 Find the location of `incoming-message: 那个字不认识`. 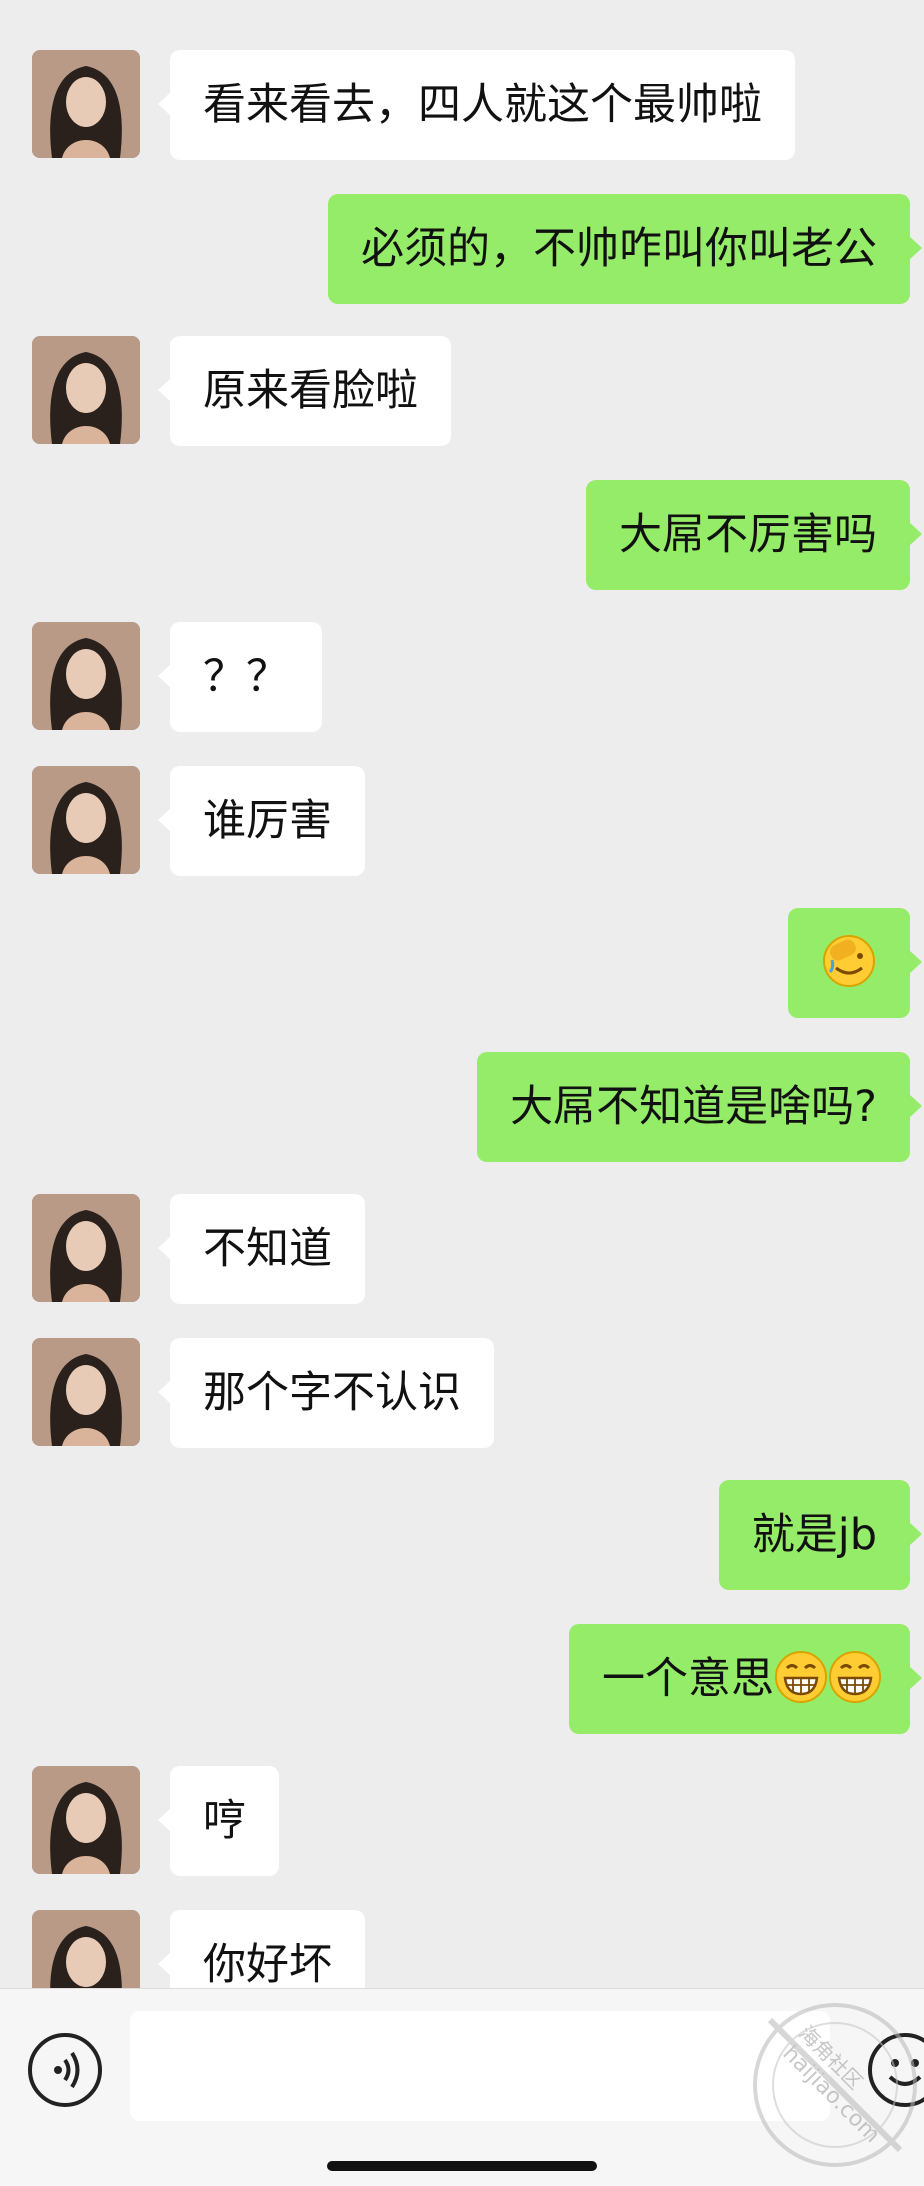

incoming-message: 那个字不认识 is located at coordinates (326, 1393).